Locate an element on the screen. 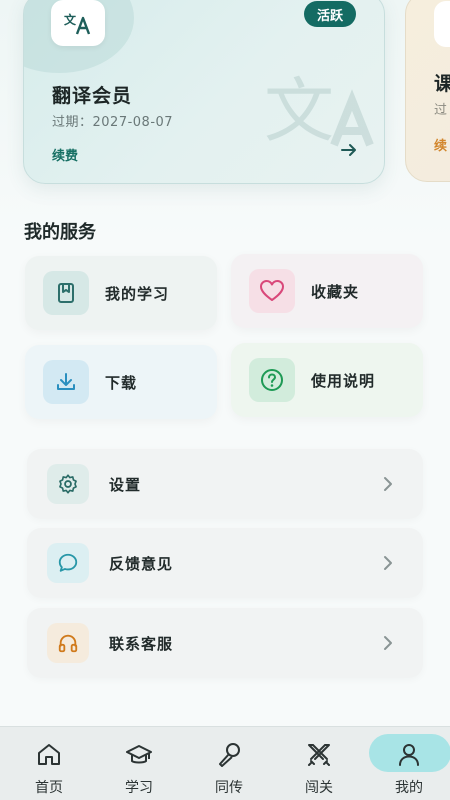 This screenshot has width=450, height=800. headphones-icon is located at coordinates (68, 643).